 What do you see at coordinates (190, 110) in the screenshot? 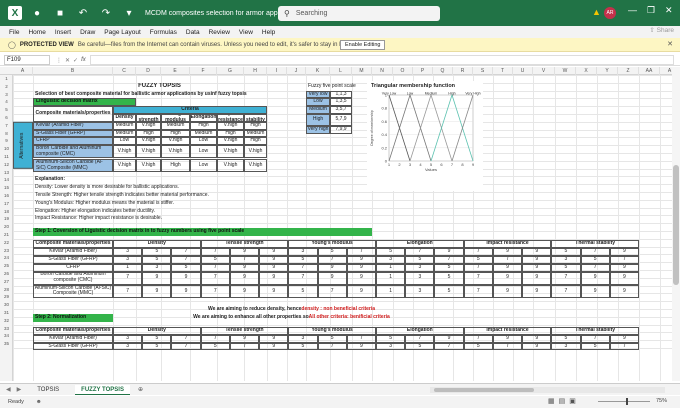
I see `criteria-label: Criteria` at bounding box center [190, 110].